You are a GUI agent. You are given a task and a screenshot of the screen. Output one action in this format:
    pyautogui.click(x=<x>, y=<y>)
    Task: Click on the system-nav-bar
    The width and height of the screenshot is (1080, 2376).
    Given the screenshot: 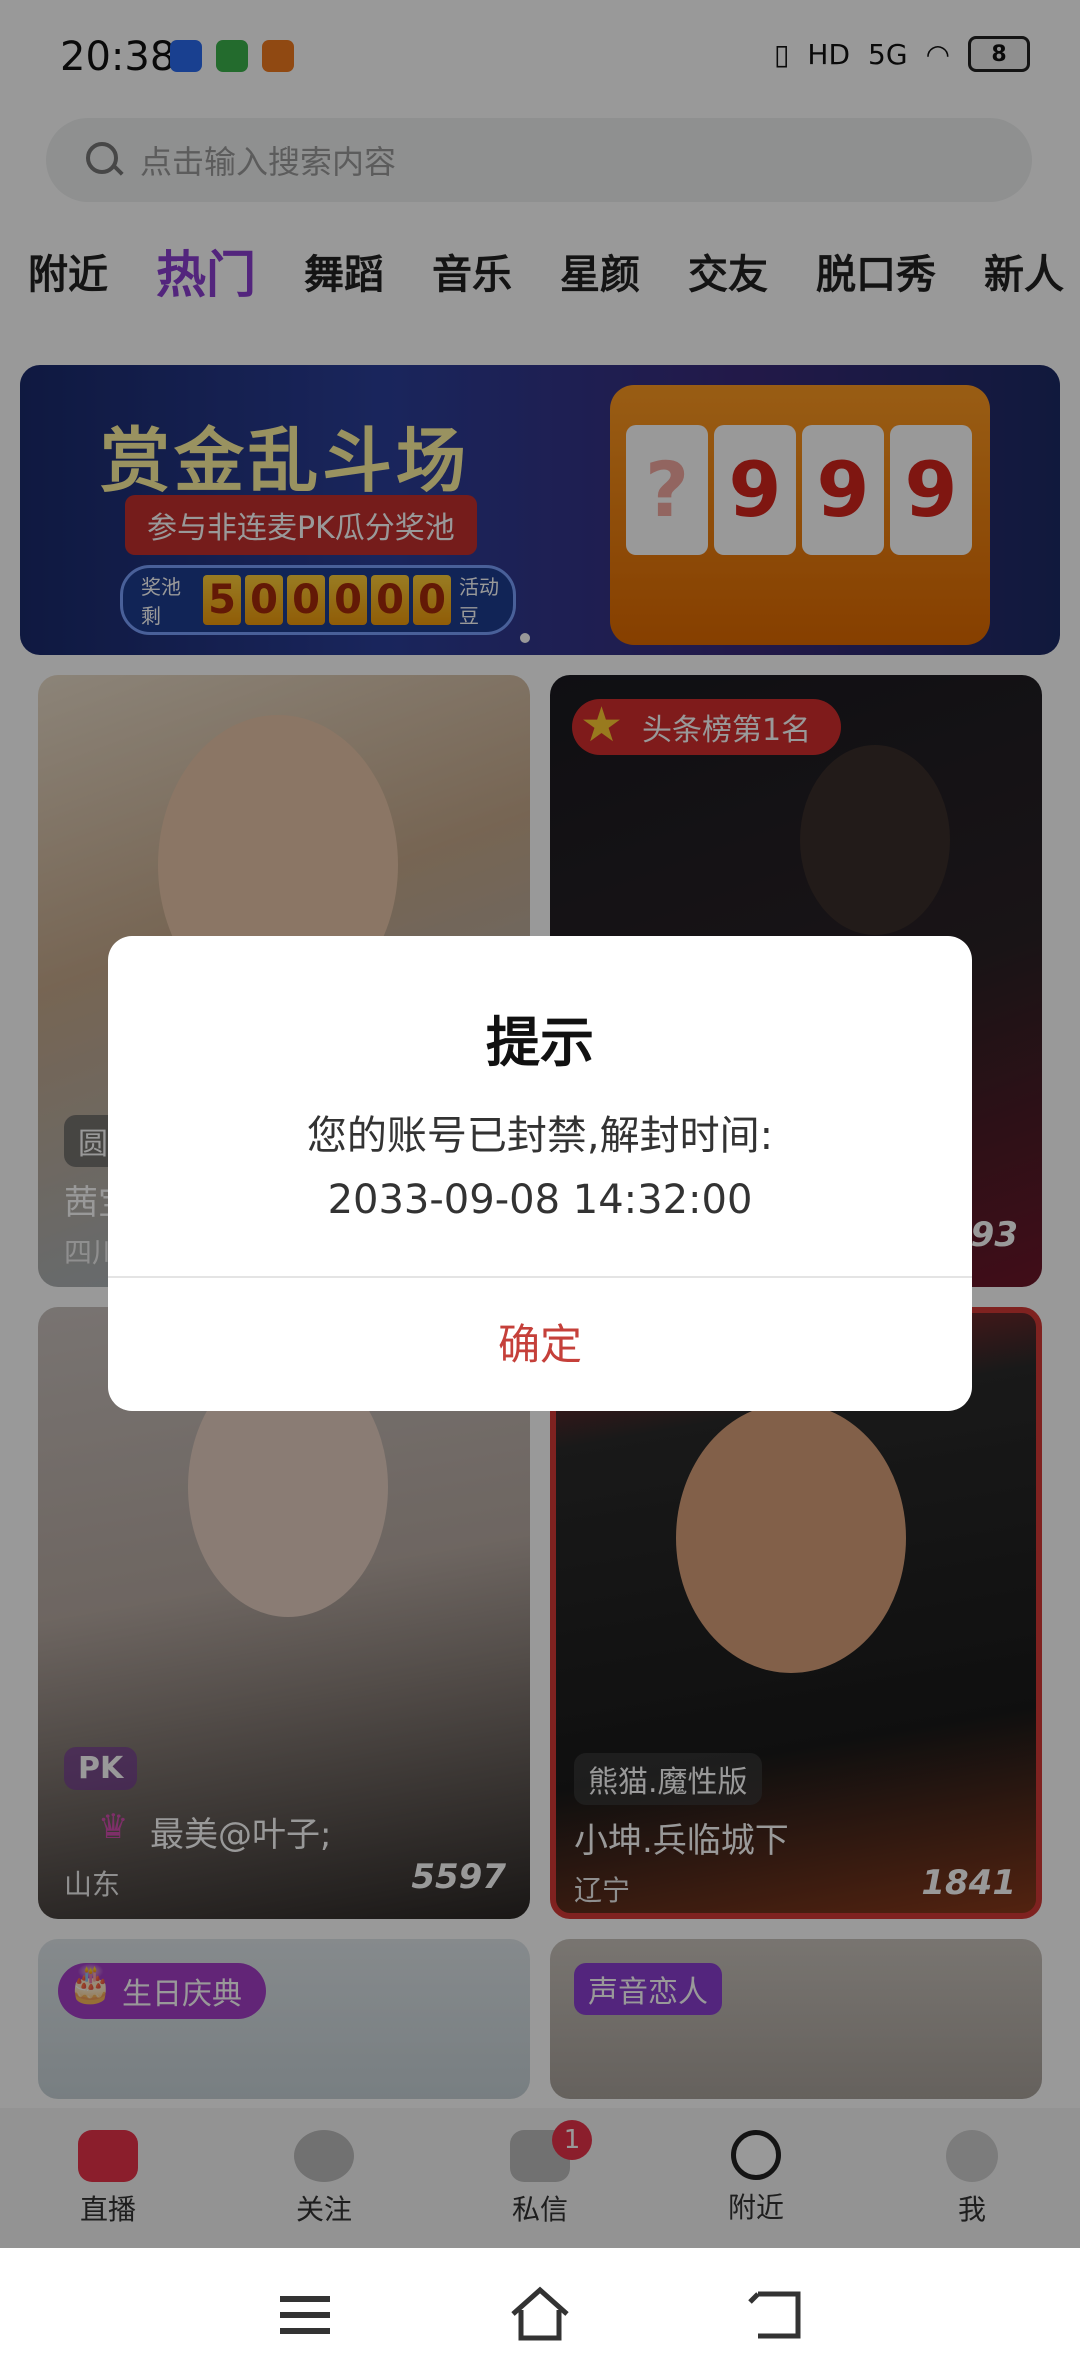 What is the action you would take?
    pyautogui.click(x=540, y=2312)
    